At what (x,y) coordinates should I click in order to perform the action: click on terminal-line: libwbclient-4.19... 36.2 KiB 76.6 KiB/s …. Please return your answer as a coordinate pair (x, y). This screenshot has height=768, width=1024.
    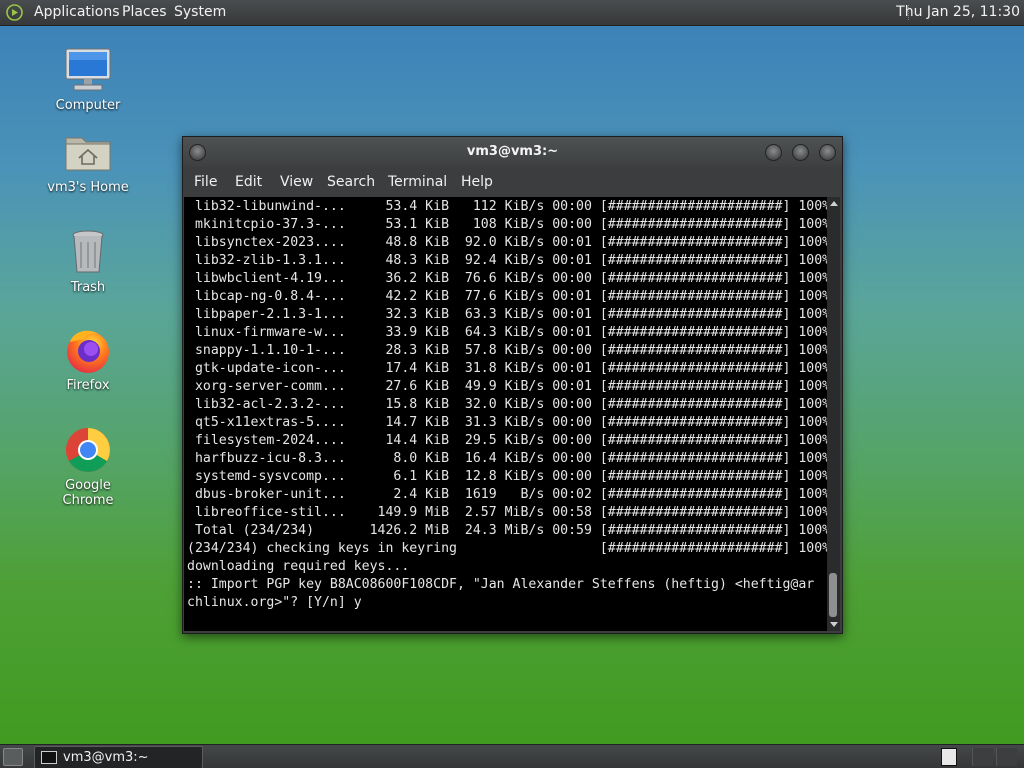
    Looking at the image, I should click on (507, 278).